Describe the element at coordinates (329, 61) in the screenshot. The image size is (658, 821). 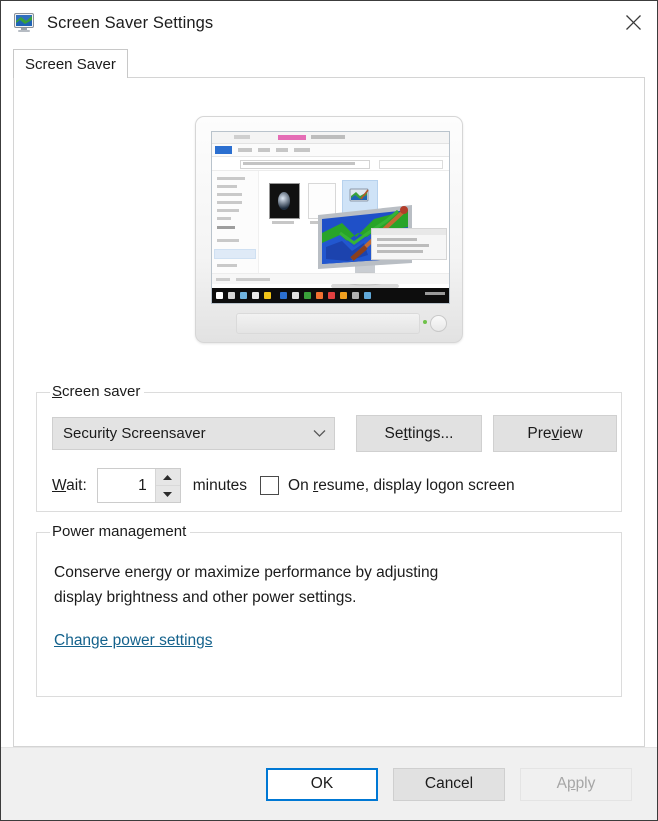
I see `tab-strip: Screen Saver` at that location.